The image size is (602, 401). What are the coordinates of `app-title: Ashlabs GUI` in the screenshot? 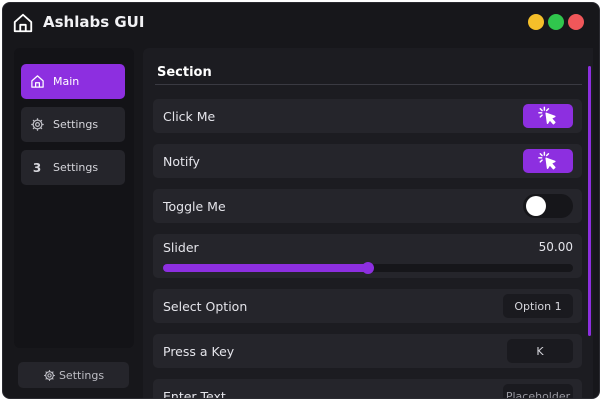 It's located at (94, 22).